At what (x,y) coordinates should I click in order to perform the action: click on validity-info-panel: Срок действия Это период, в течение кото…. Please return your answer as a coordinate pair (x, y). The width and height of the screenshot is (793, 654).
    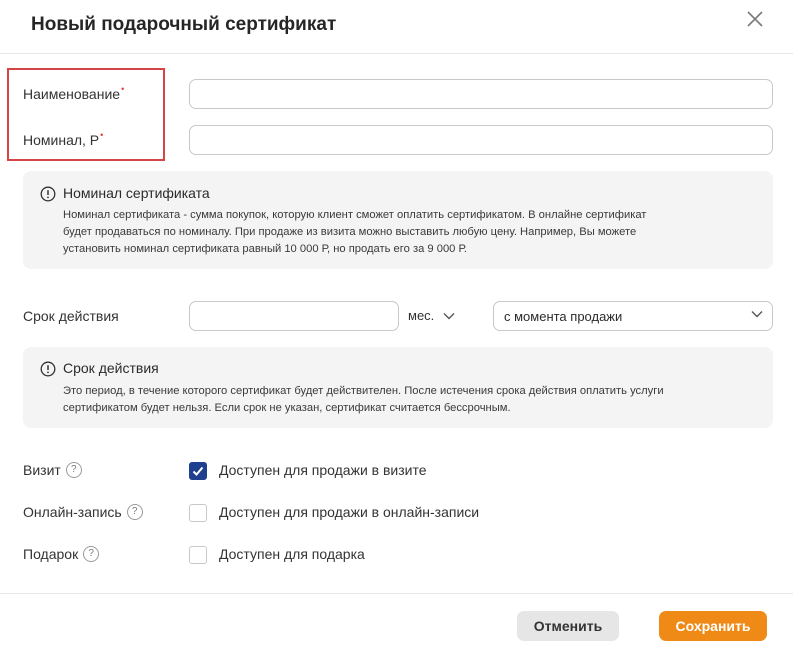
    Looking at the image, I should click on (398, 387).